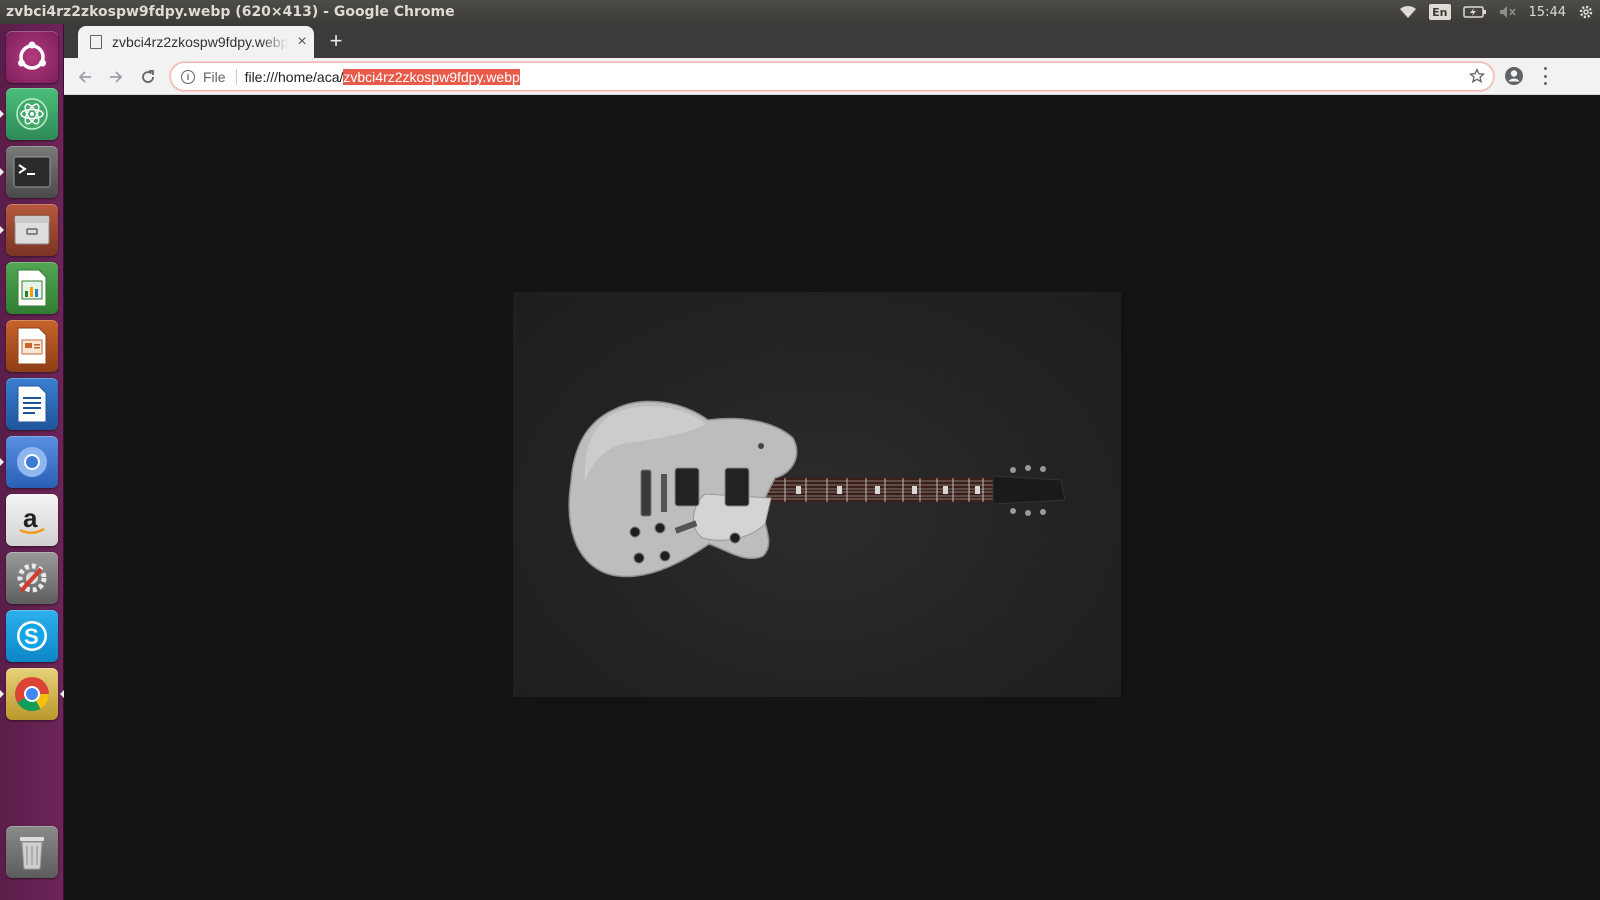 This screenshot has height=900, width=1600. What do you see at coordinates (1545, 76) in the screenshot?
I see `chrome-menu-button` at bounding box center [1545, 76].